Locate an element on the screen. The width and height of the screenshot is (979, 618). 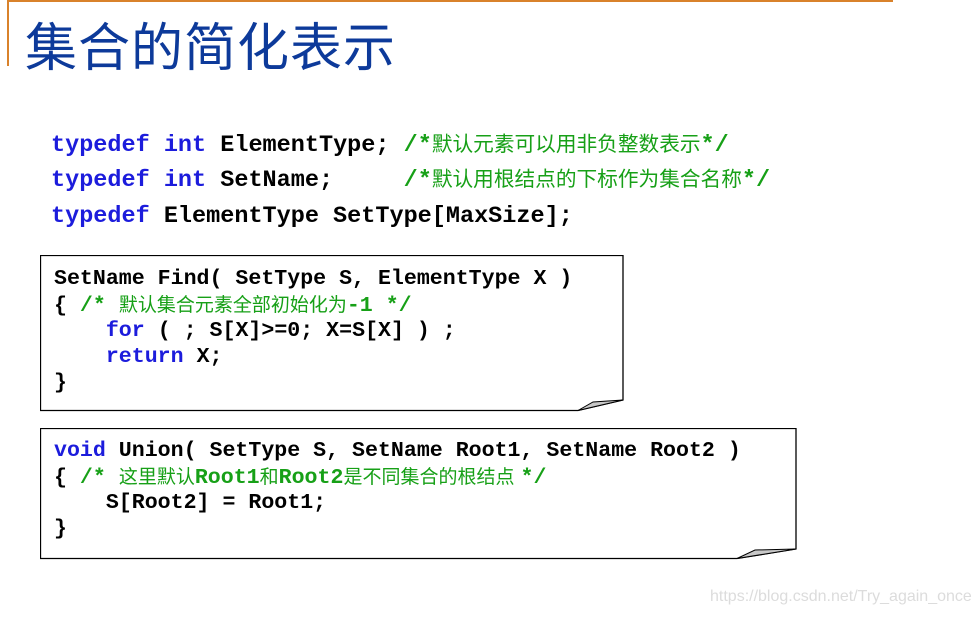
comment: -1 */ is located at coordinates (379, 306).